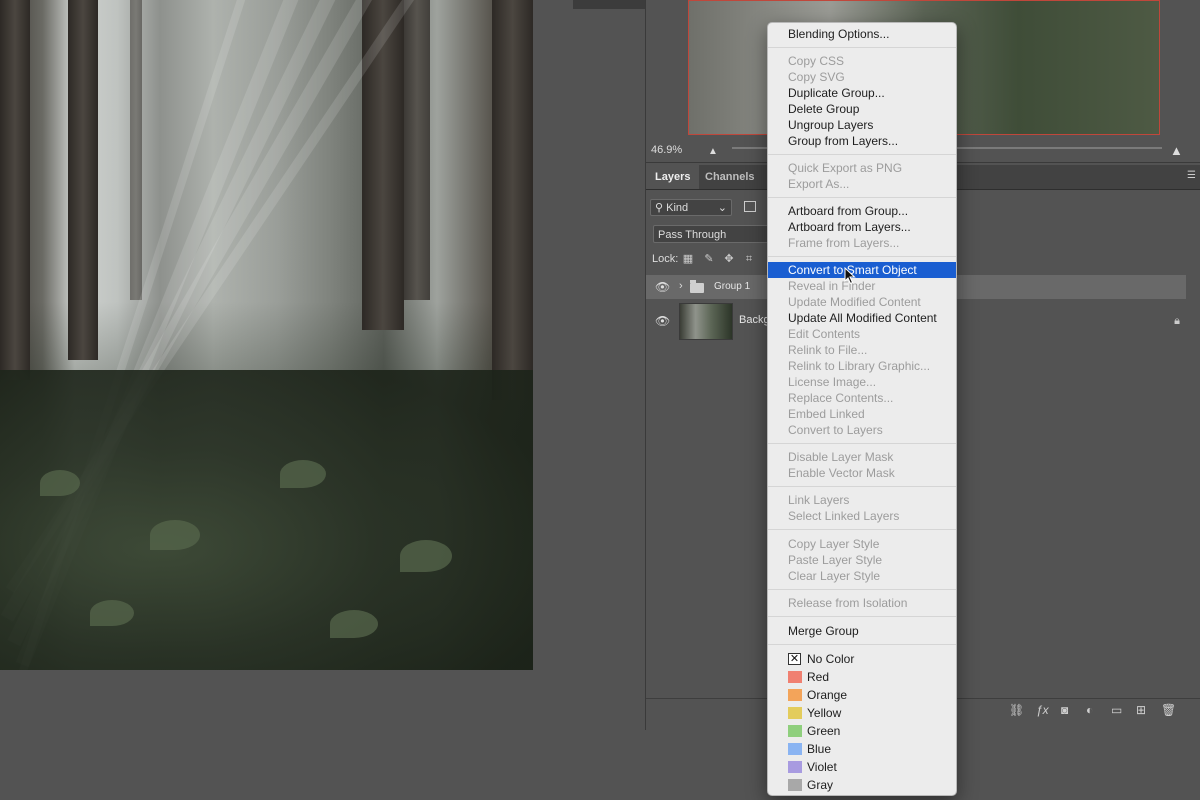 The image size is (1200, 800). What do you see at coordinates (795, 749) in the screenshot?
I see `blue-swatch-icon` at bounding box center [795, 749].